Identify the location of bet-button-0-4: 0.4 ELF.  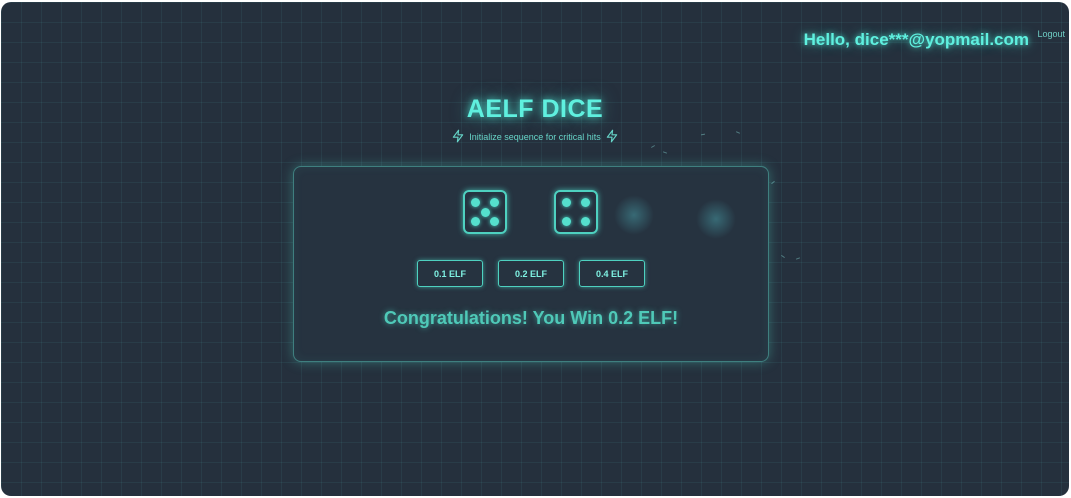
(612, 273).